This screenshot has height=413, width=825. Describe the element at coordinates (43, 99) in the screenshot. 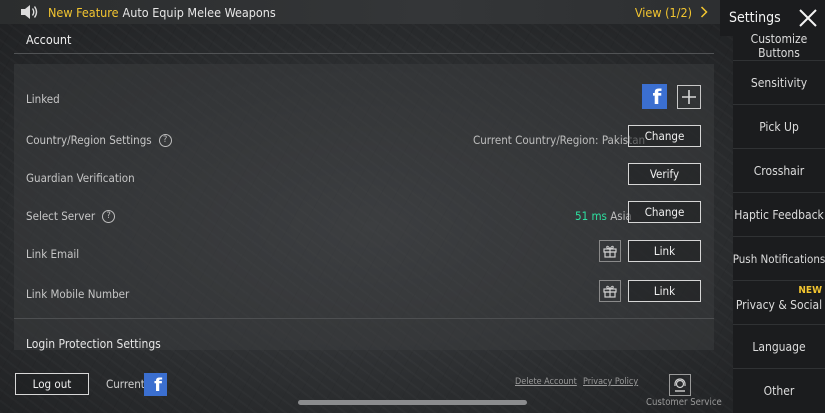

I see `linked-label: Linked` at that location.